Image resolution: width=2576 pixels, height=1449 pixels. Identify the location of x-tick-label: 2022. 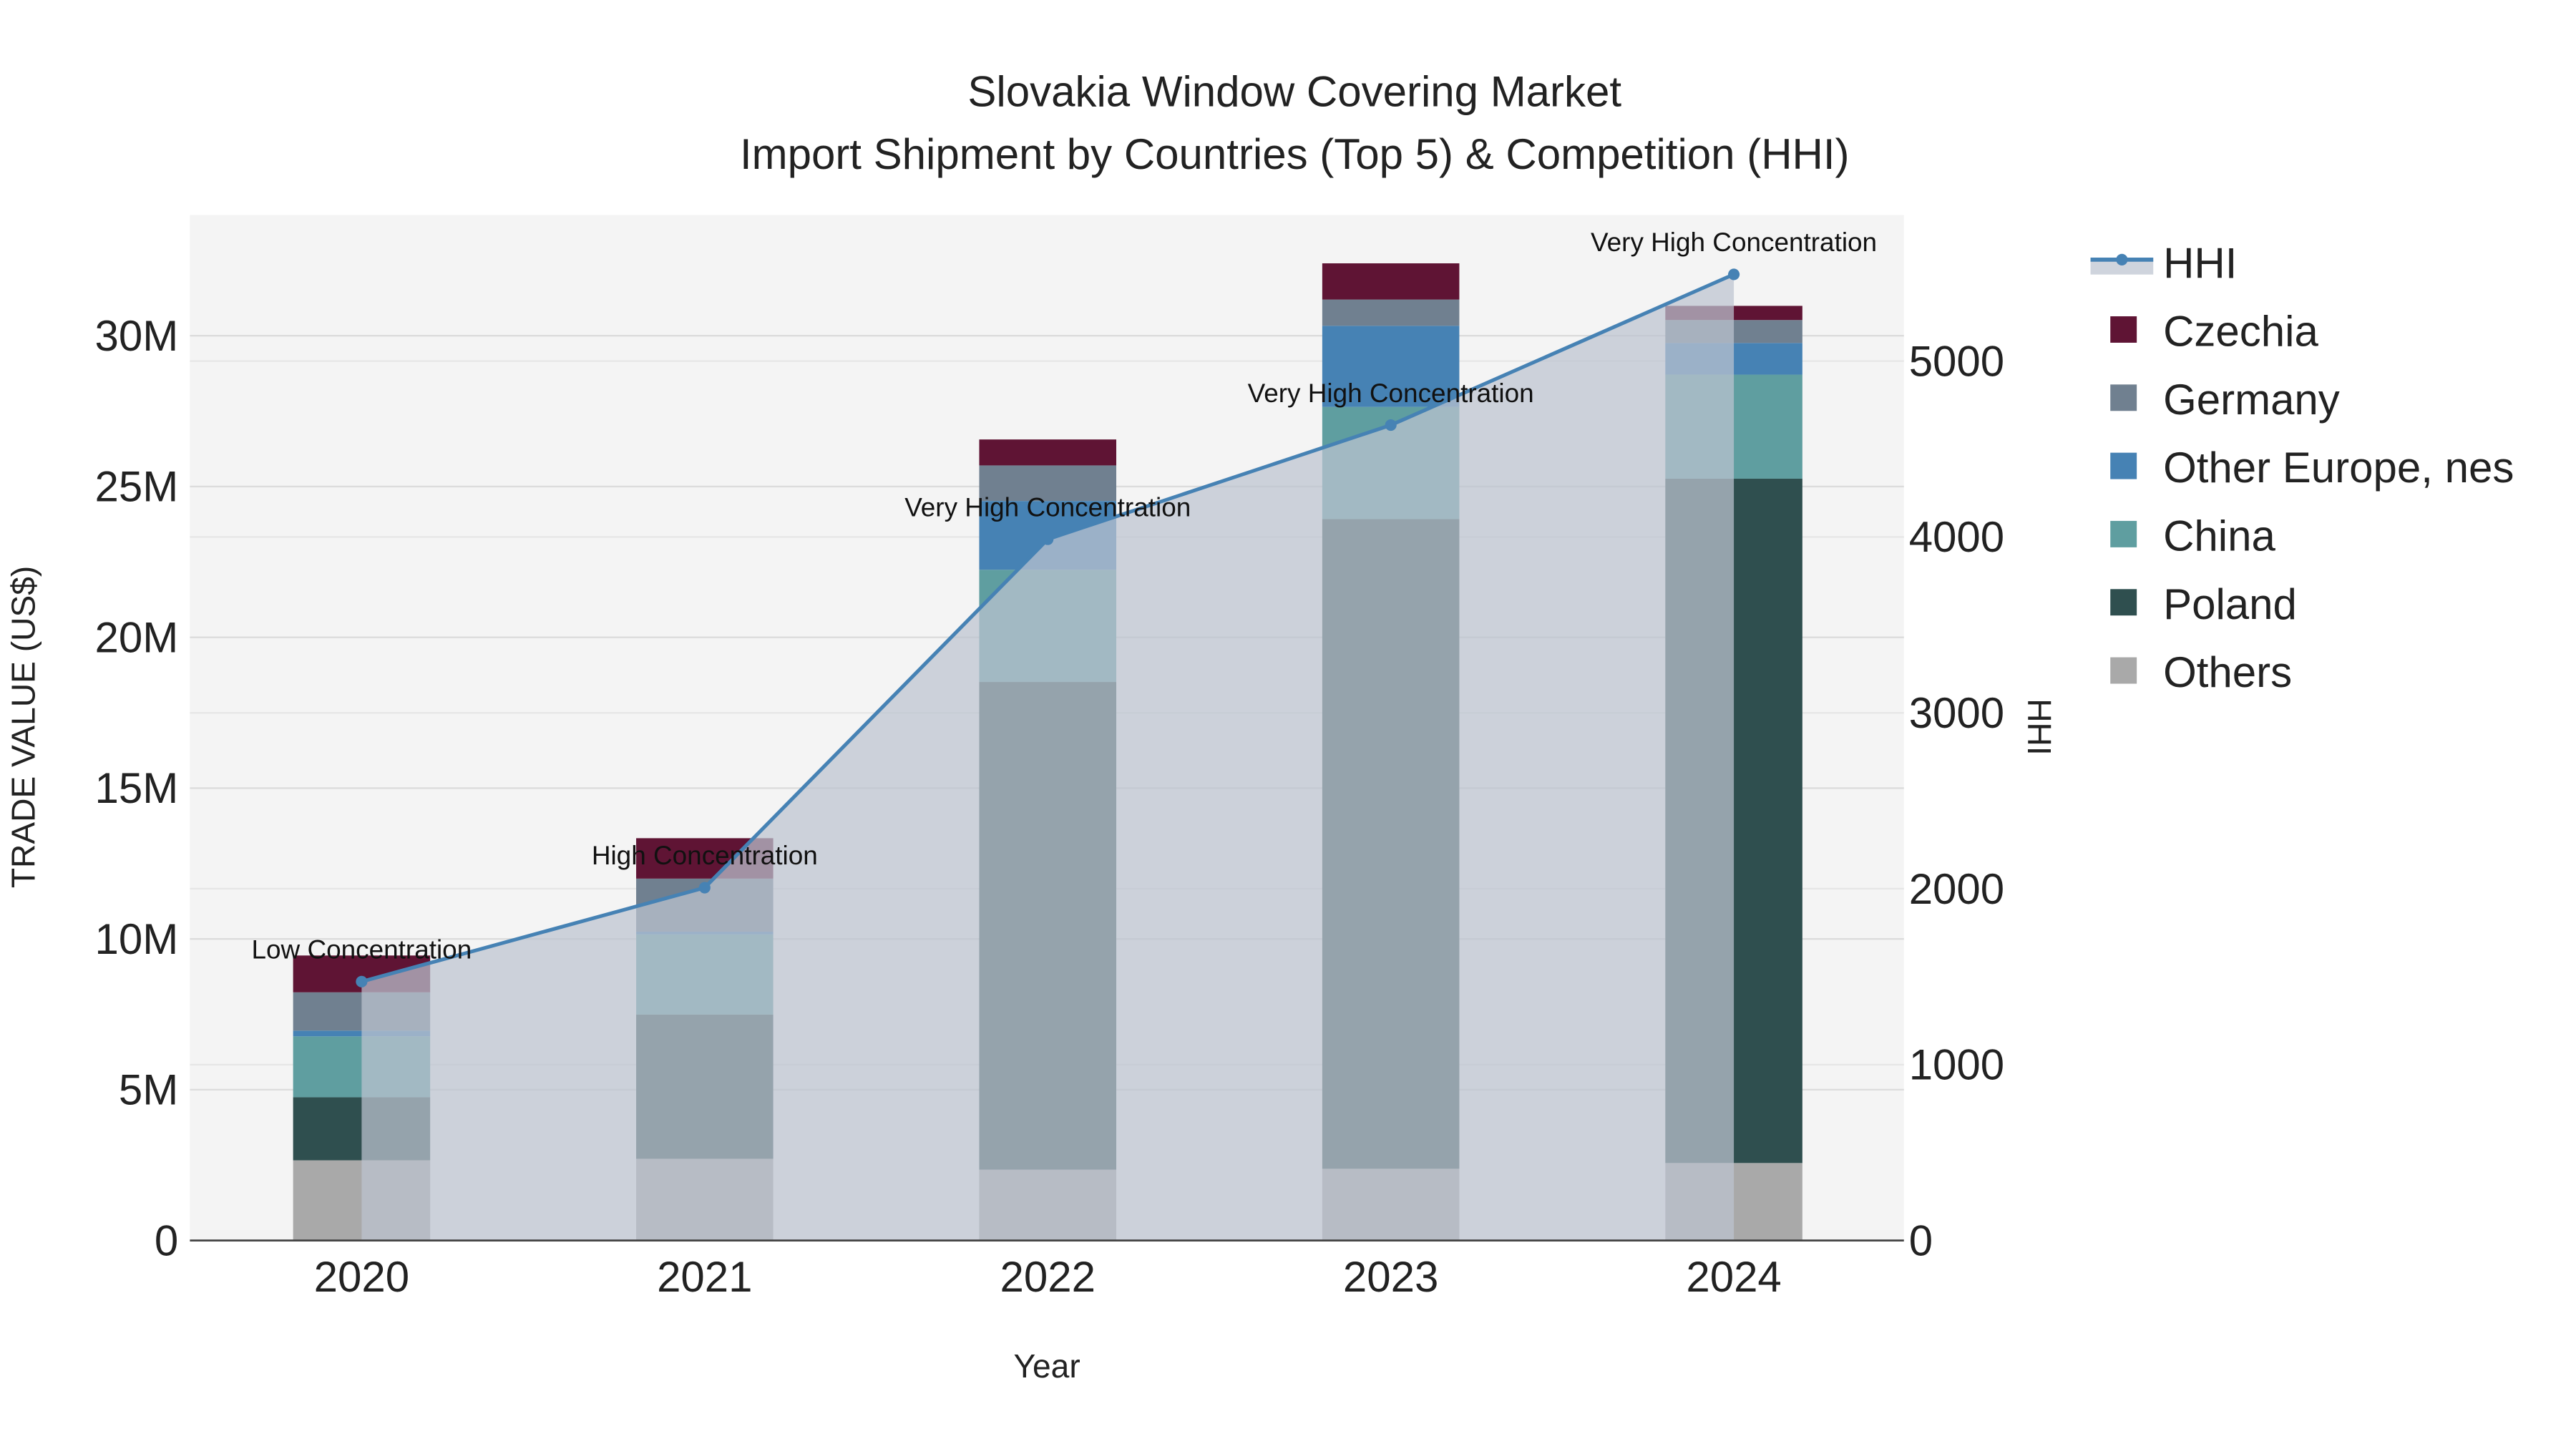
(1047, 1277).